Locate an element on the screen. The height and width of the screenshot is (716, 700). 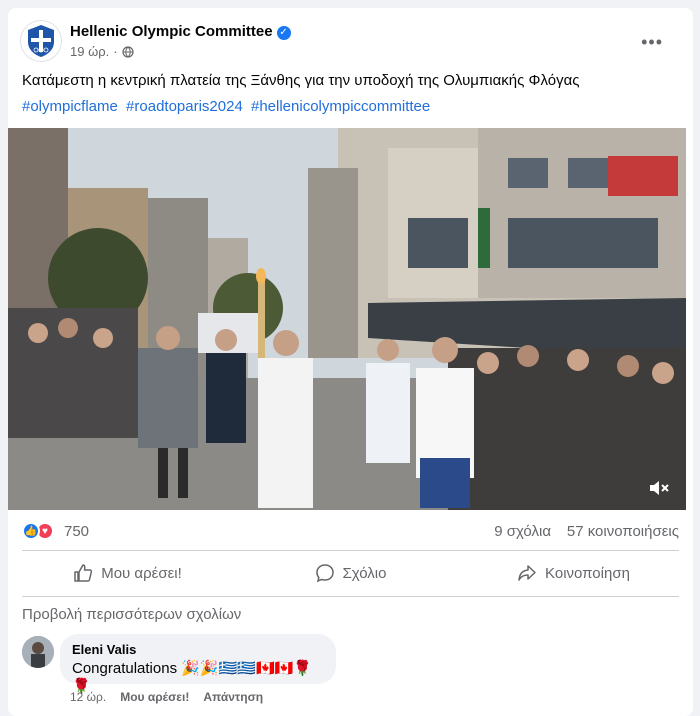
share-button: Κοινοποίηση is located at coordinates (573, 573).